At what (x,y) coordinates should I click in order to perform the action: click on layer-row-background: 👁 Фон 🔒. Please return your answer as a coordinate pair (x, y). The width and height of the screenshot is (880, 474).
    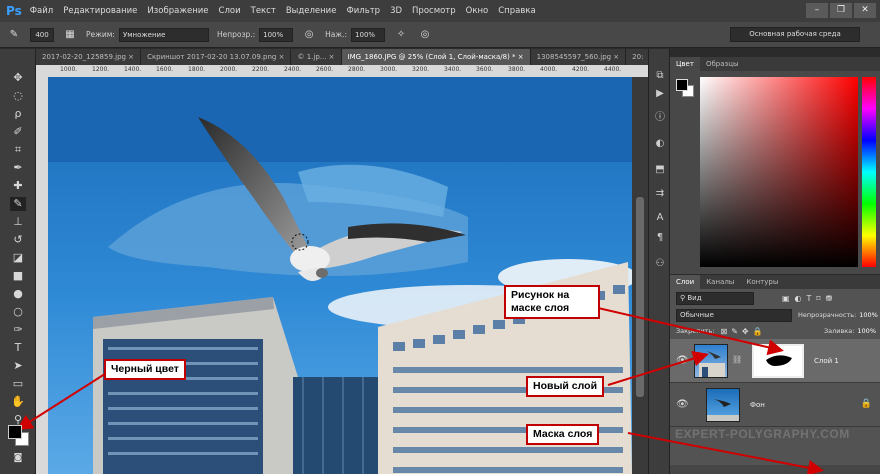
    Looking at the image, I should click on (775, 405).